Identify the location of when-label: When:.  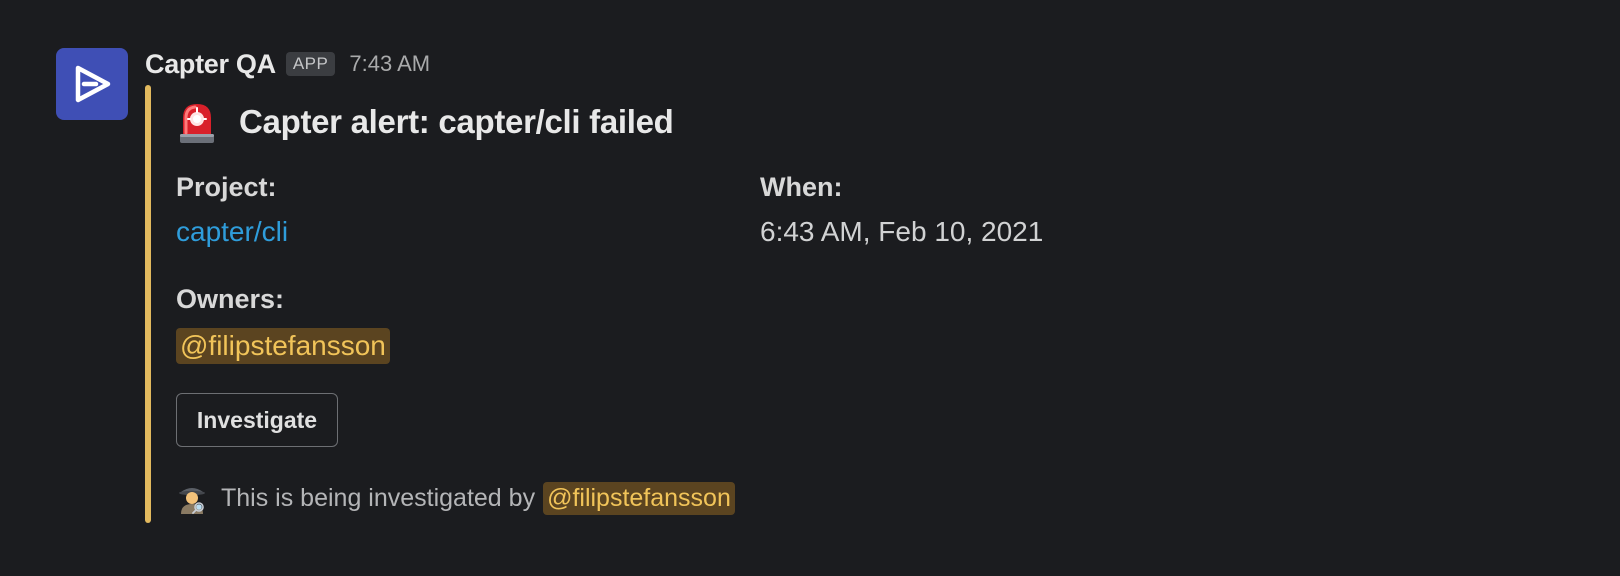
(801, 187).